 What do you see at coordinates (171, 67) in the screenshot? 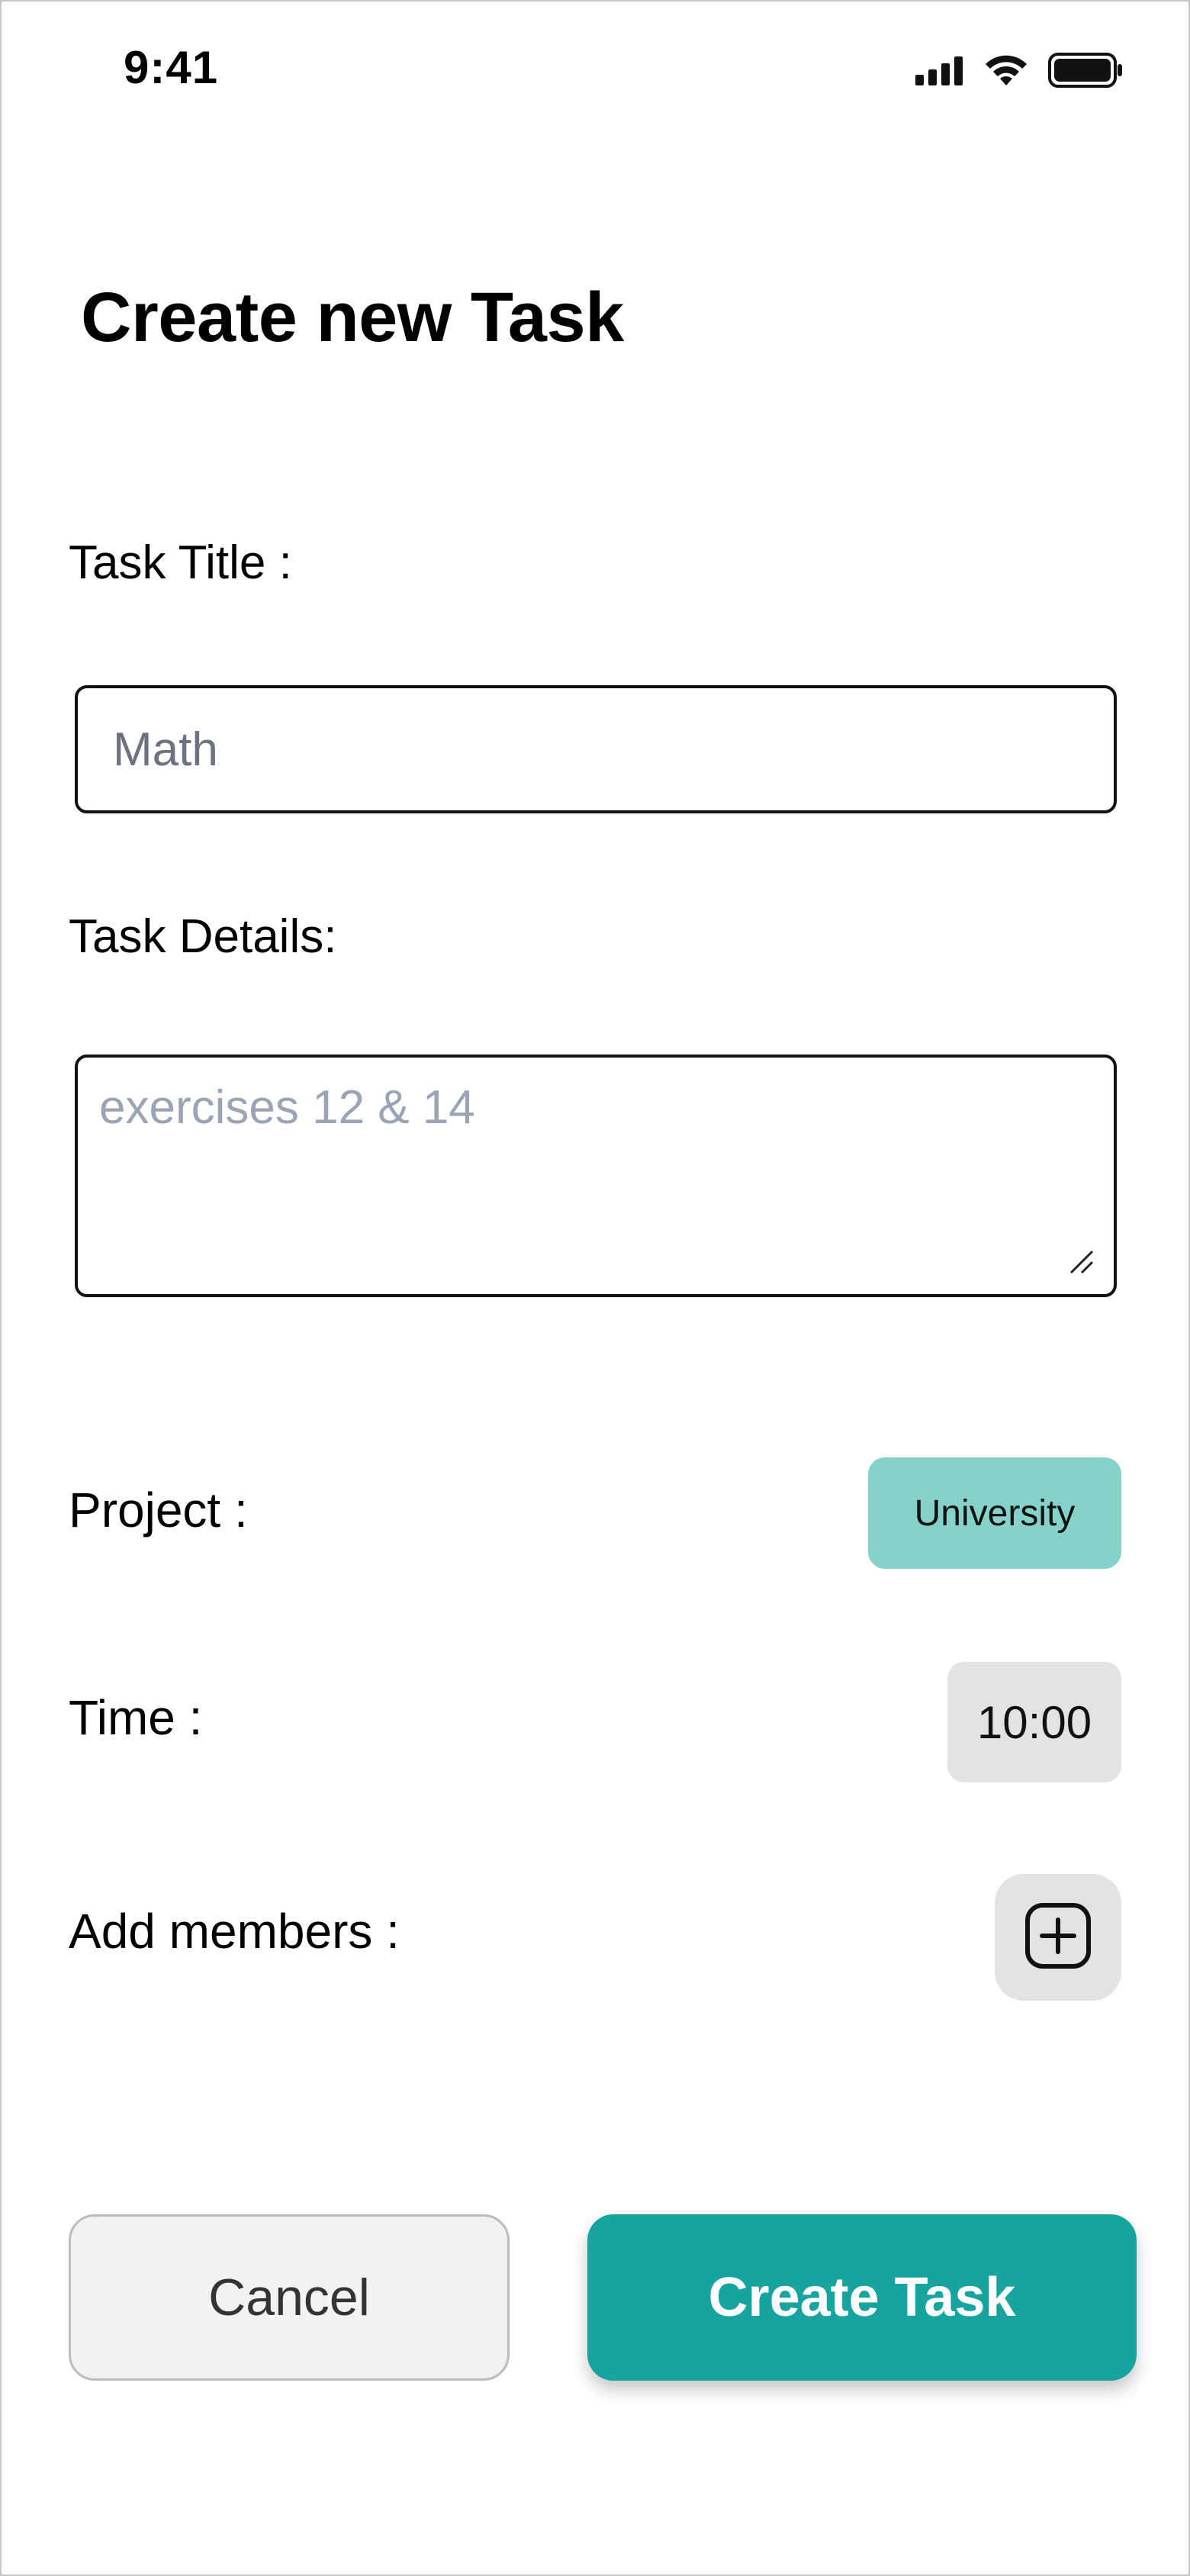
I see `status-time: 9:41` at bounding box center [171, 67].